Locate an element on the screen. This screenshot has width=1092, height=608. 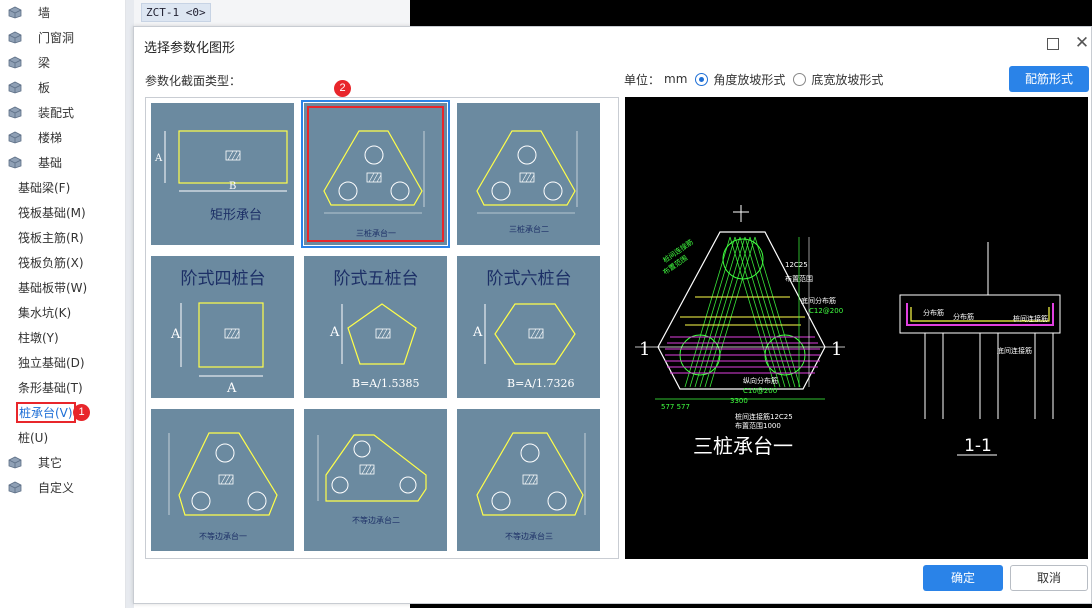
shape-caption: 不等边承台三 is located at coordinates (529, 536).